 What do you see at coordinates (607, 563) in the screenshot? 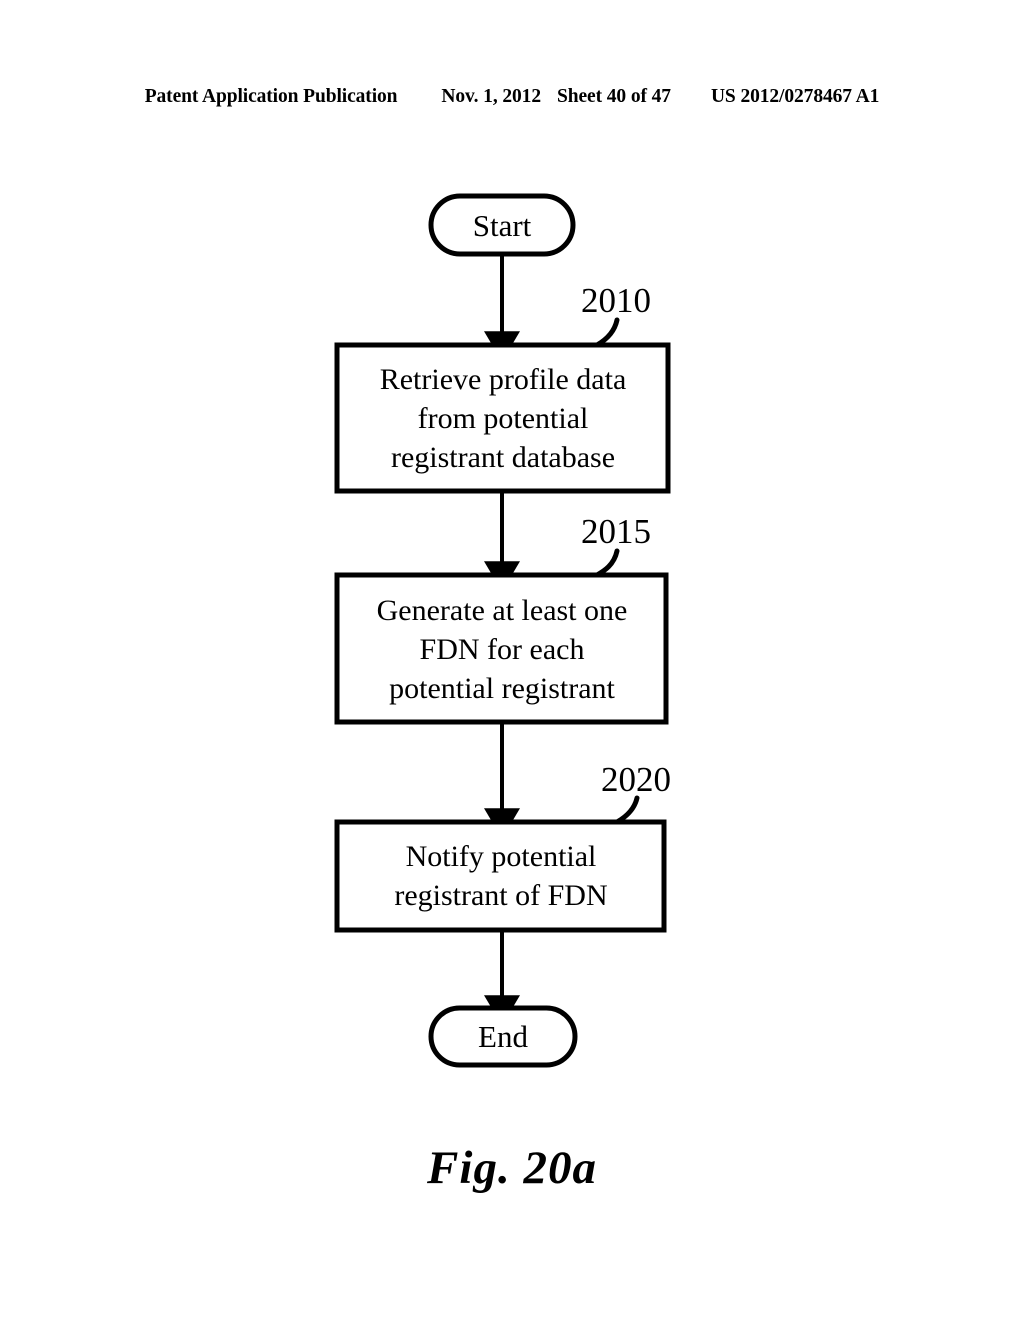
I see `leader-line-2015` at bounding box center [607, 563].